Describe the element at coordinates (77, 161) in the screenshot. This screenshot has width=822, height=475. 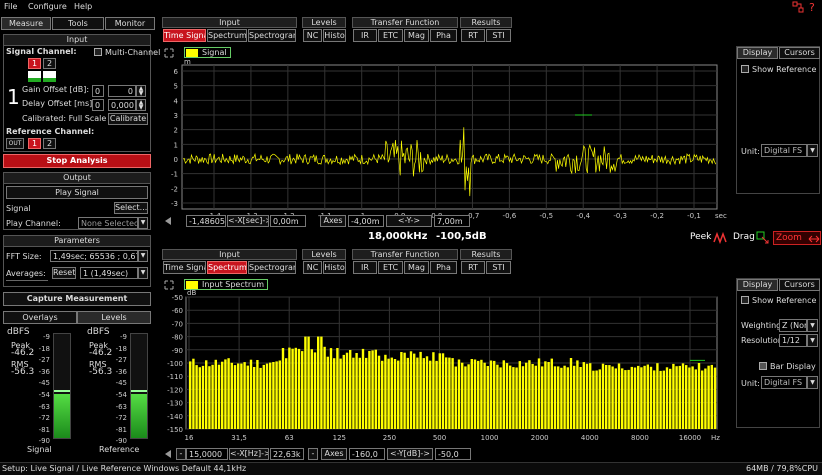
I see `stop-analysis-button: Stop Analysis` at that location.